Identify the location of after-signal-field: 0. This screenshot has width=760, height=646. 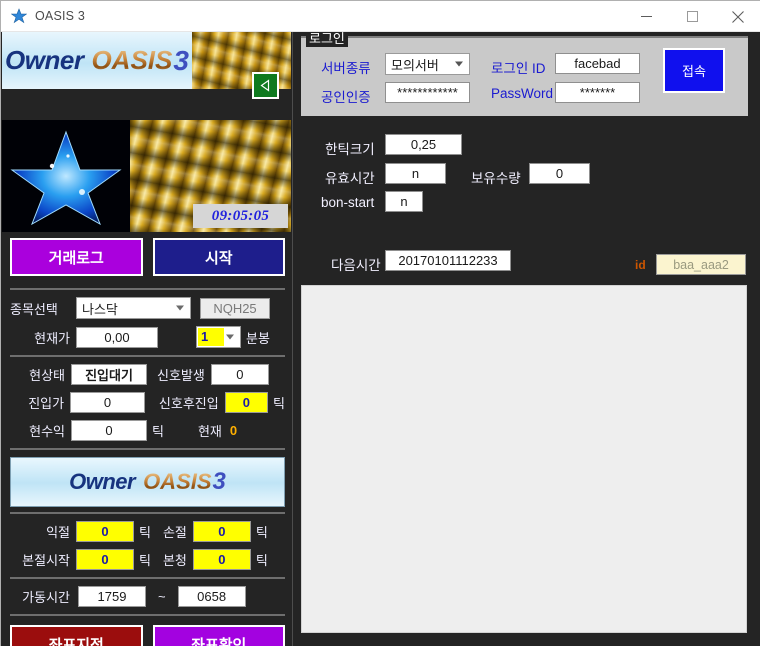
(246, 402).